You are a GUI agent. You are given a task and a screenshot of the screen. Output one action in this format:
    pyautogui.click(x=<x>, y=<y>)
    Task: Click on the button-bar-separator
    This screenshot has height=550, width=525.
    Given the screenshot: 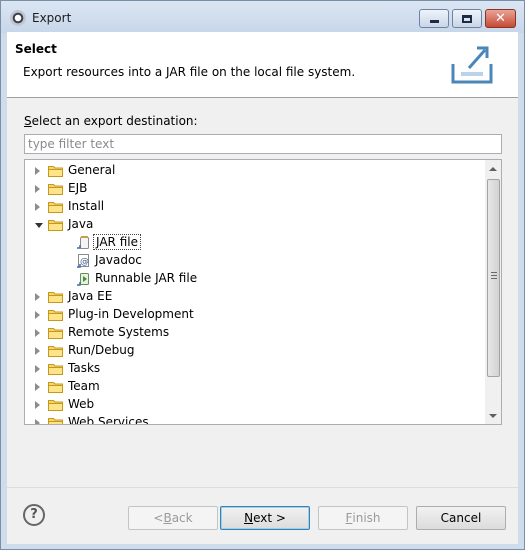 What is the action you would take?
    pyautogui.click(x=262, y=487)
    